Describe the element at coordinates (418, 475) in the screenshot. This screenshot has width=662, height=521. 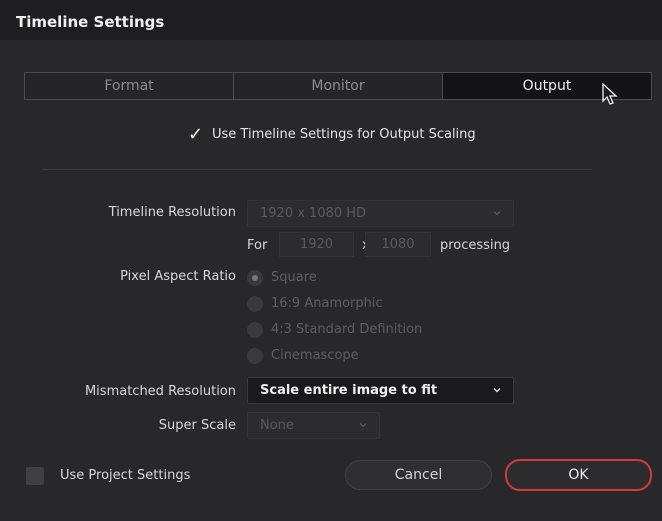
I see `cancel-button: Cancel` at that location.